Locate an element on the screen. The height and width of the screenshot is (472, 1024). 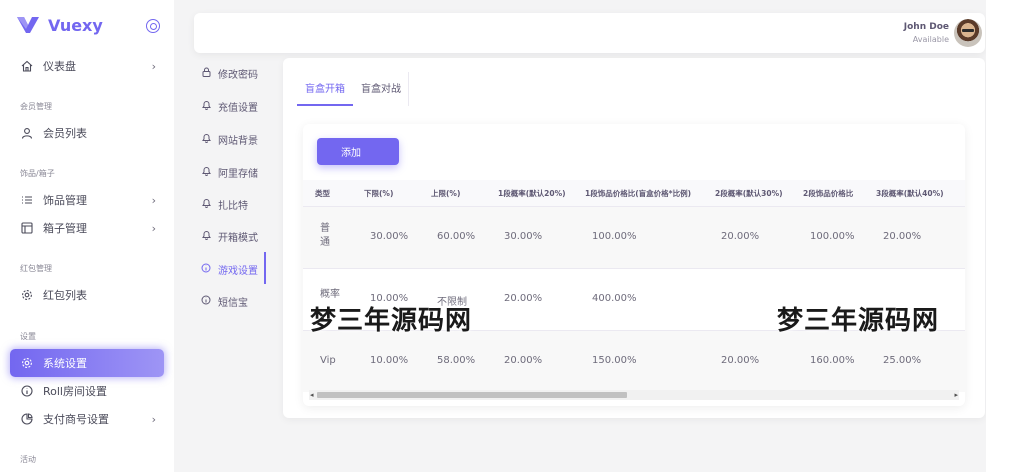
pie-icon is located at coordinates (27, 419).